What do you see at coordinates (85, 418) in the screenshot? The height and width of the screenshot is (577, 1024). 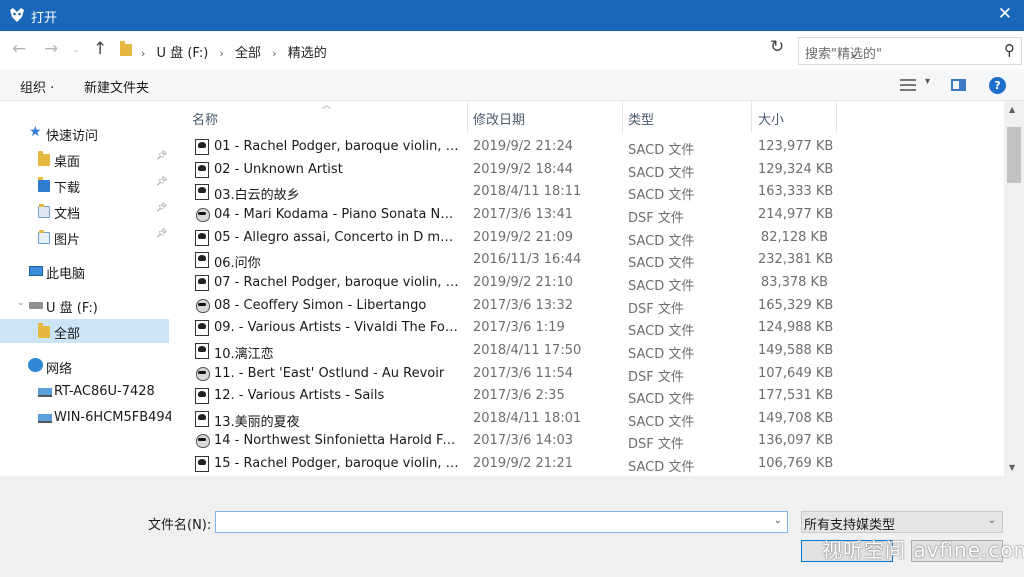 I see `nav-item-win-6hcm5fb494: WIN-6HCM5FB494` at bounding box center [85, 418].